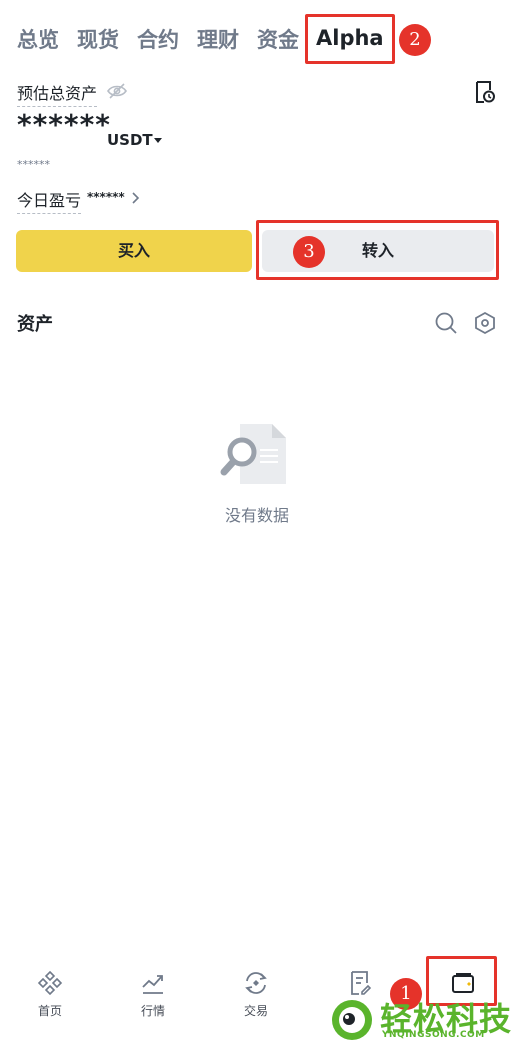 Image resolution: width=514 pixels, height=1043 pixels. I want to click on tab-earn: 理财, so click(218, 39).